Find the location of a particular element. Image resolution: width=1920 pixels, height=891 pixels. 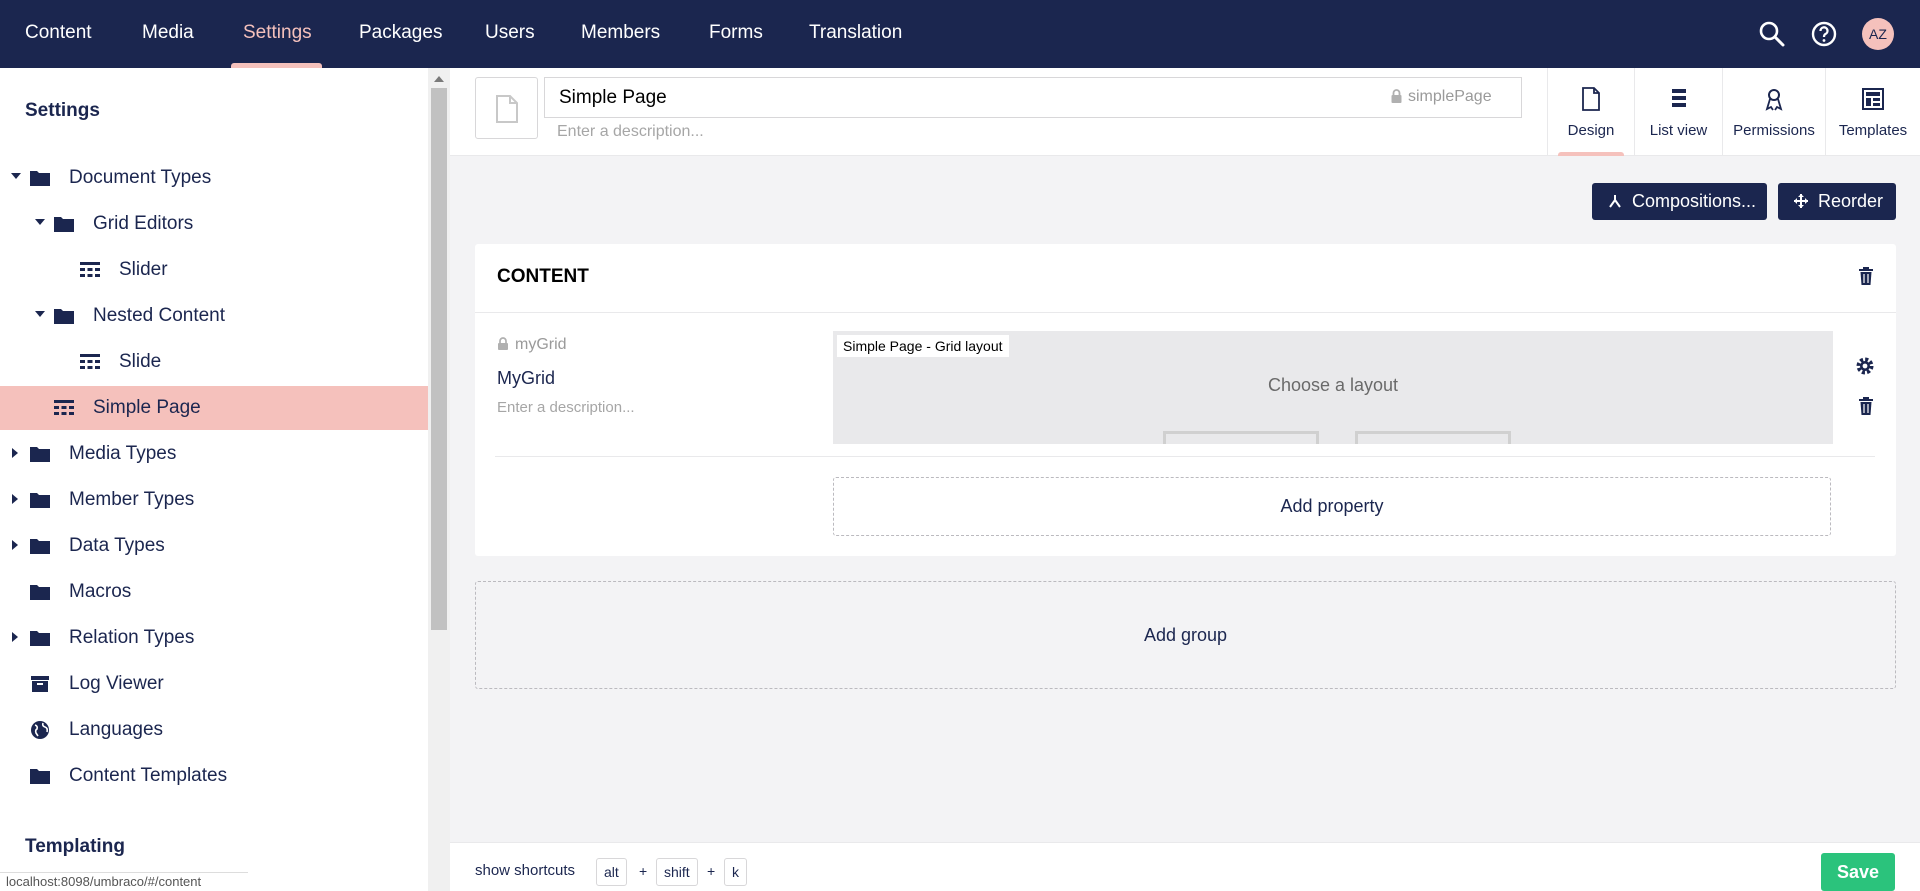

tab-label: Templates is located at coordinates (1873, 130).